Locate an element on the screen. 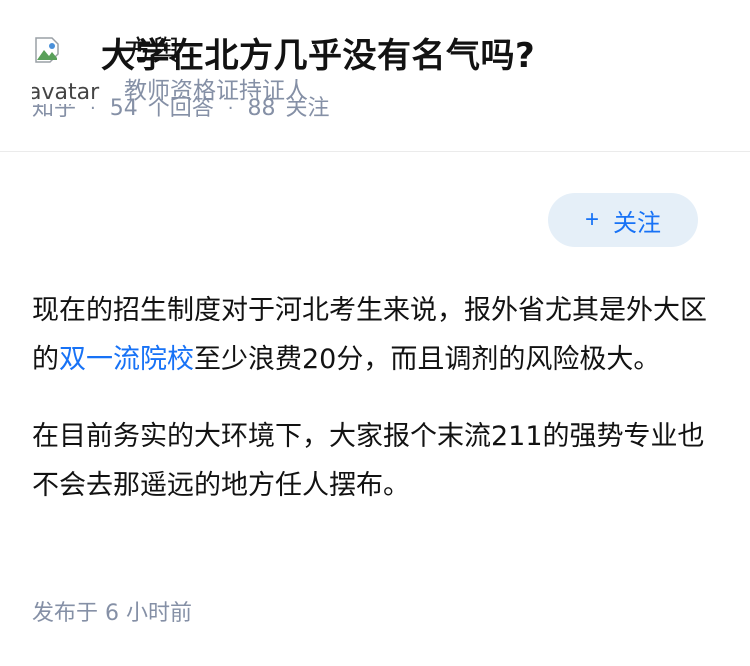 The image size is (750, 666). avatar-alt-text: avatar is located at coordinates (66, 92).